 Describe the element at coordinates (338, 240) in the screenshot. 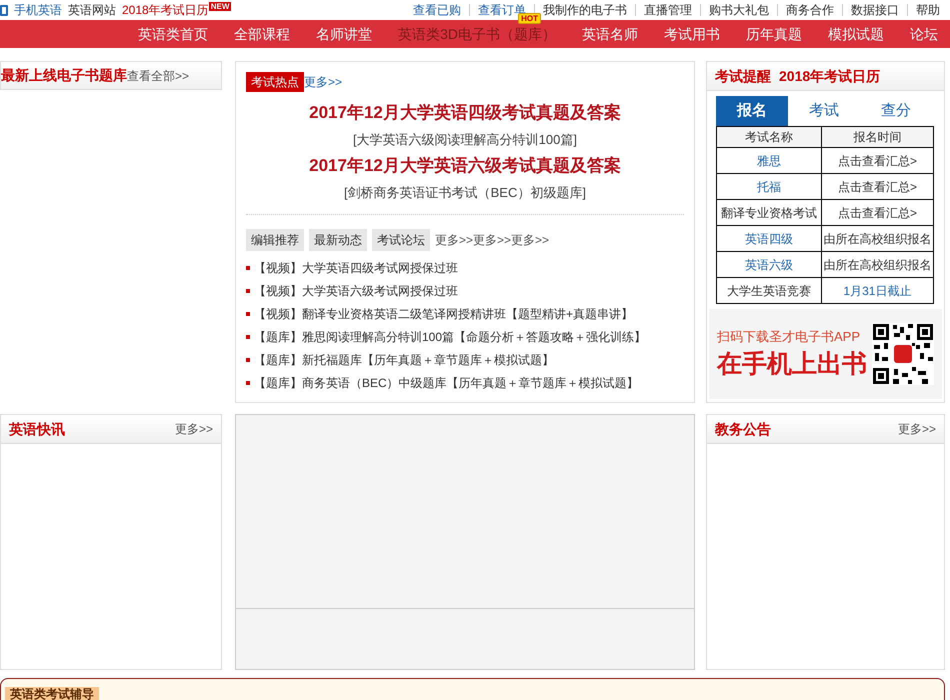

I see `tab: 最新动态` at that location.